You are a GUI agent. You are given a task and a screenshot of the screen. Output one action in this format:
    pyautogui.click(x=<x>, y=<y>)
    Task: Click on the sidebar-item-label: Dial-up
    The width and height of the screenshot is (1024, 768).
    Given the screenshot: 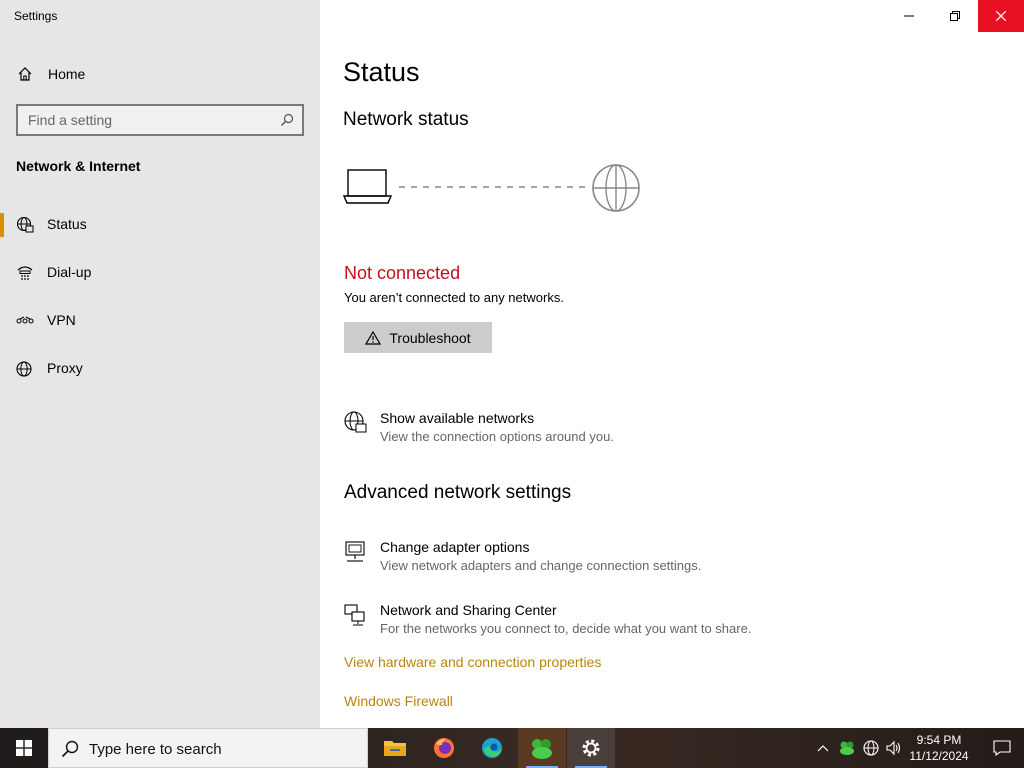 What is the action you would take?
    pyautogui.click(x=69, y=272)
    